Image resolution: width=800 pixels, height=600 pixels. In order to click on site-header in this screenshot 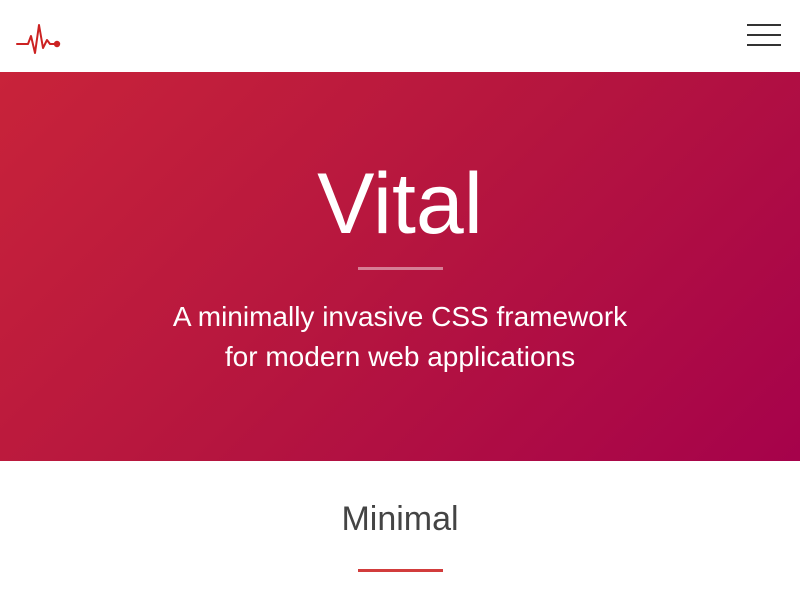, I will do `click(400, 36)`.